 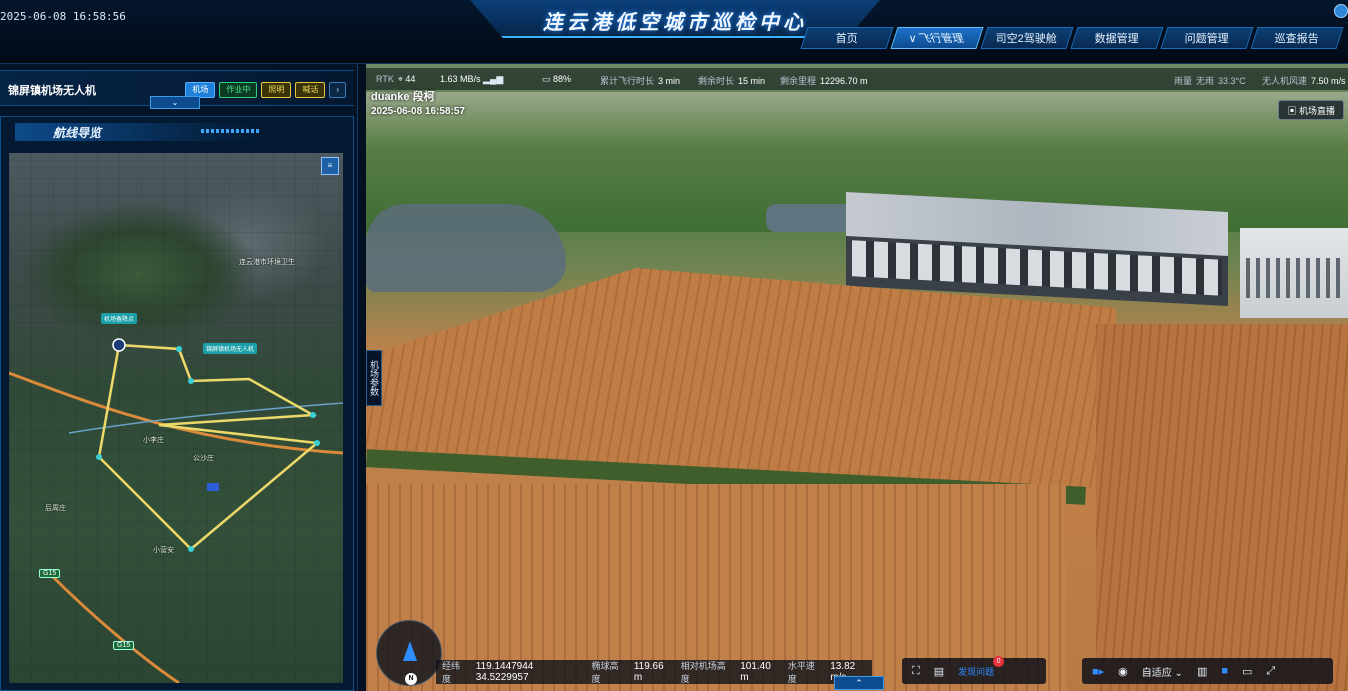 I want to click on nav-tab-label: ∨ 飞行管理, so click(x=937, y=39).